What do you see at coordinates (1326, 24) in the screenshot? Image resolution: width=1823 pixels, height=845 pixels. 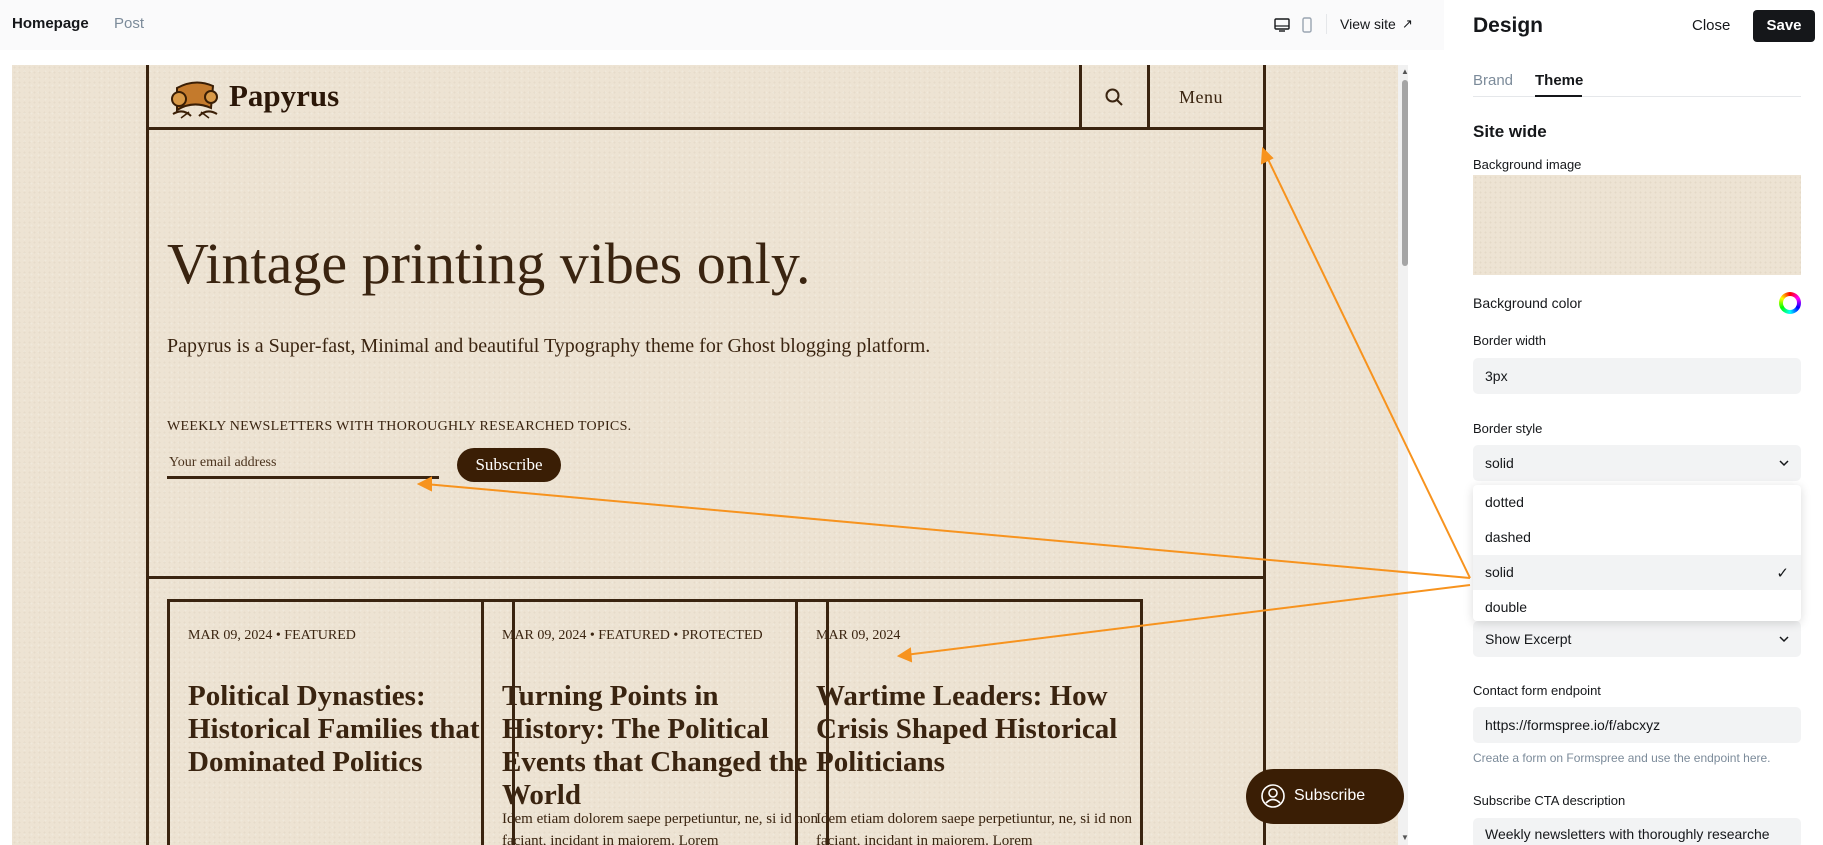 I see `topbar-divider` at bounding box center [1326, 24].